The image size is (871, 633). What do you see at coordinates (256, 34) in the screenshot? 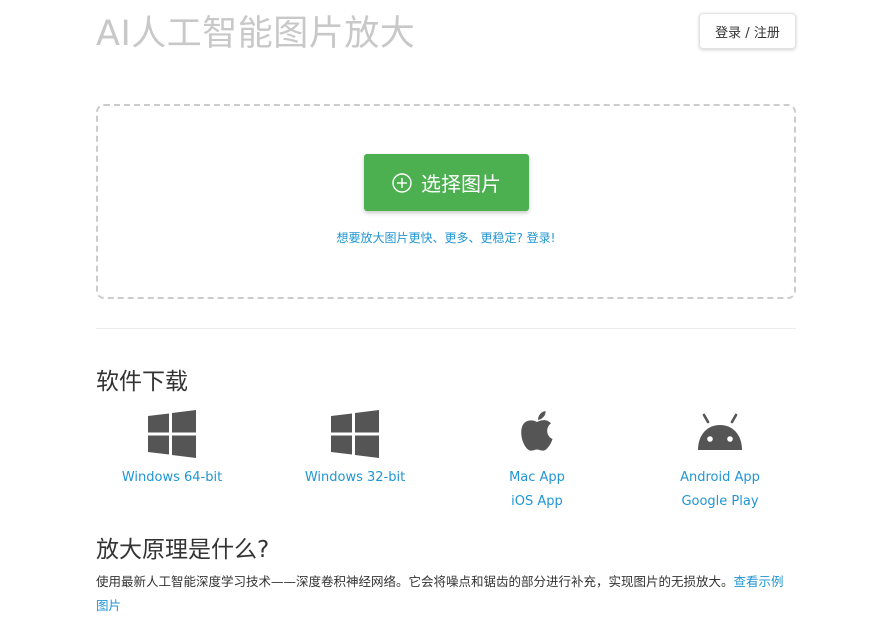
I see `site-title: AI人工智能图片放大` at bounding box center [256, 34].